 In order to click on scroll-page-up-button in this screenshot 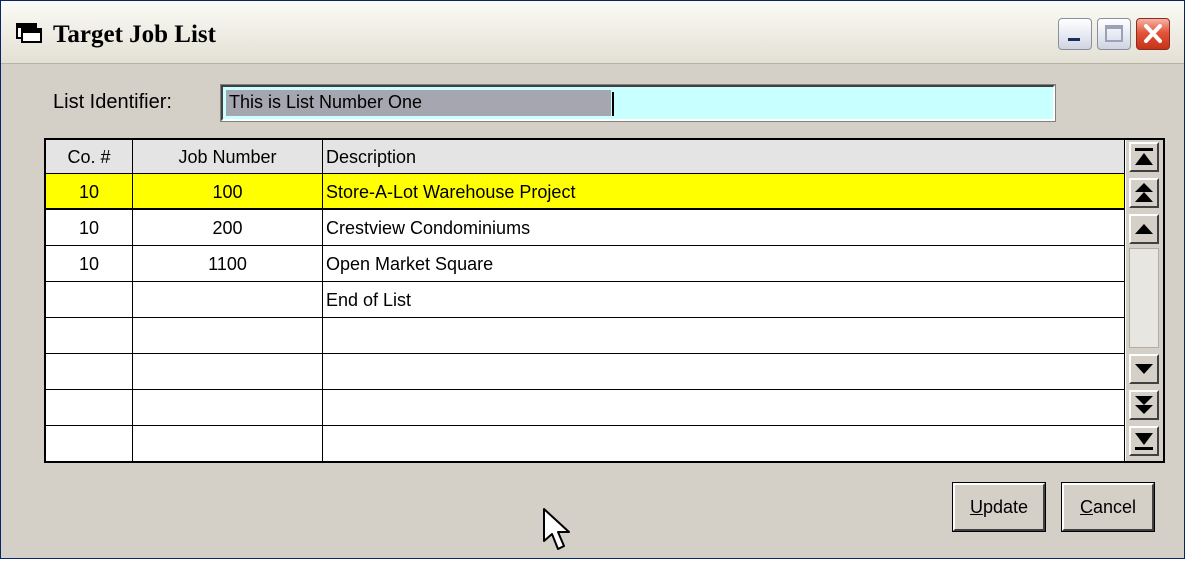, I will do `click(1144, 193)`.